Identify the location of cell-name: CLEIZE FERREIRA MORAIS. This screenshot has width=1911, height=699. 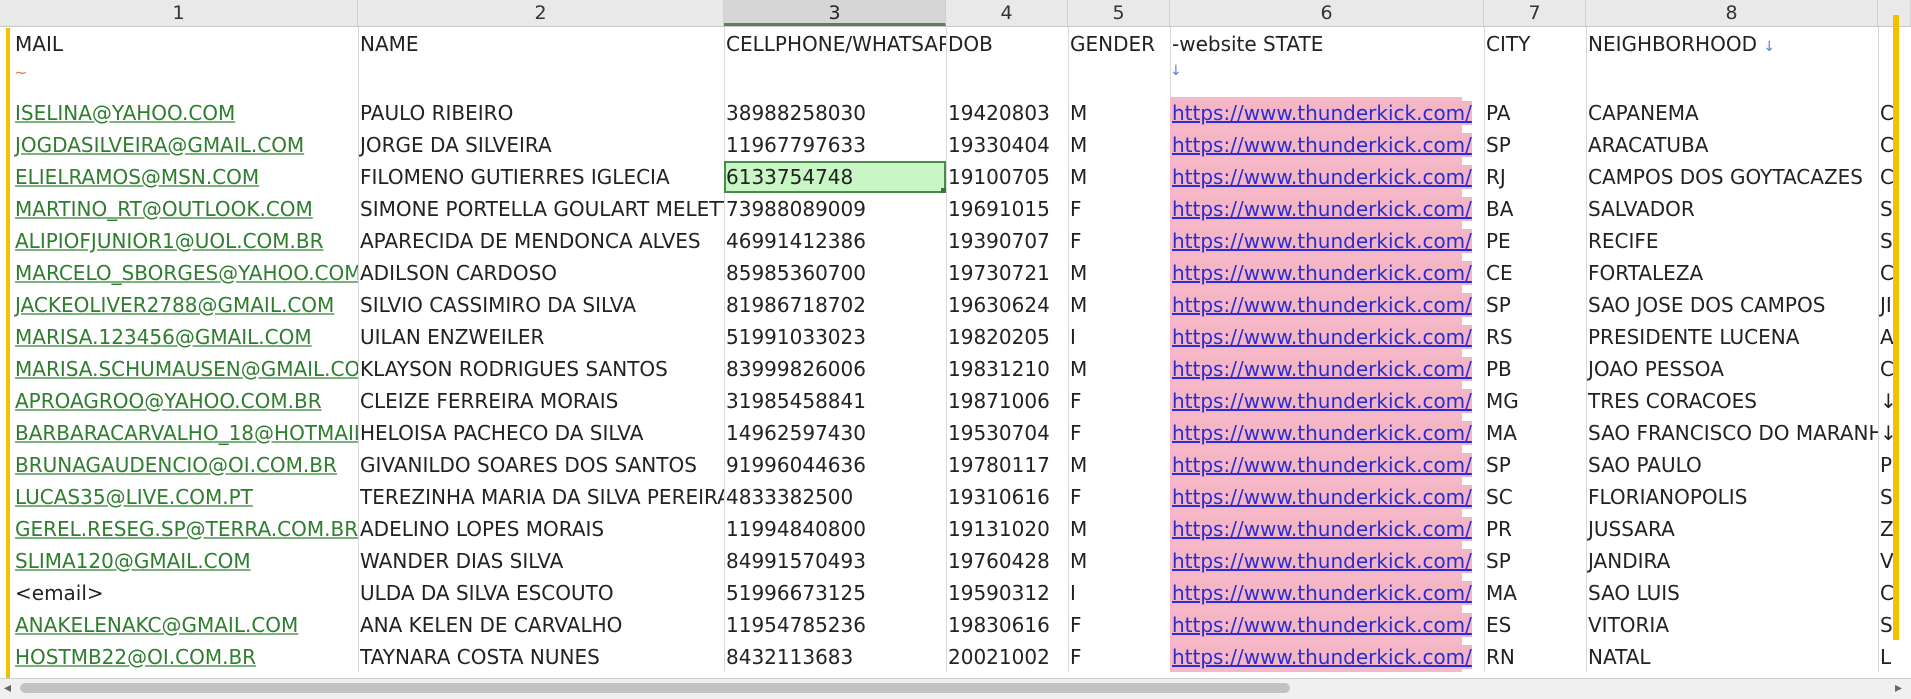
(541, 401).